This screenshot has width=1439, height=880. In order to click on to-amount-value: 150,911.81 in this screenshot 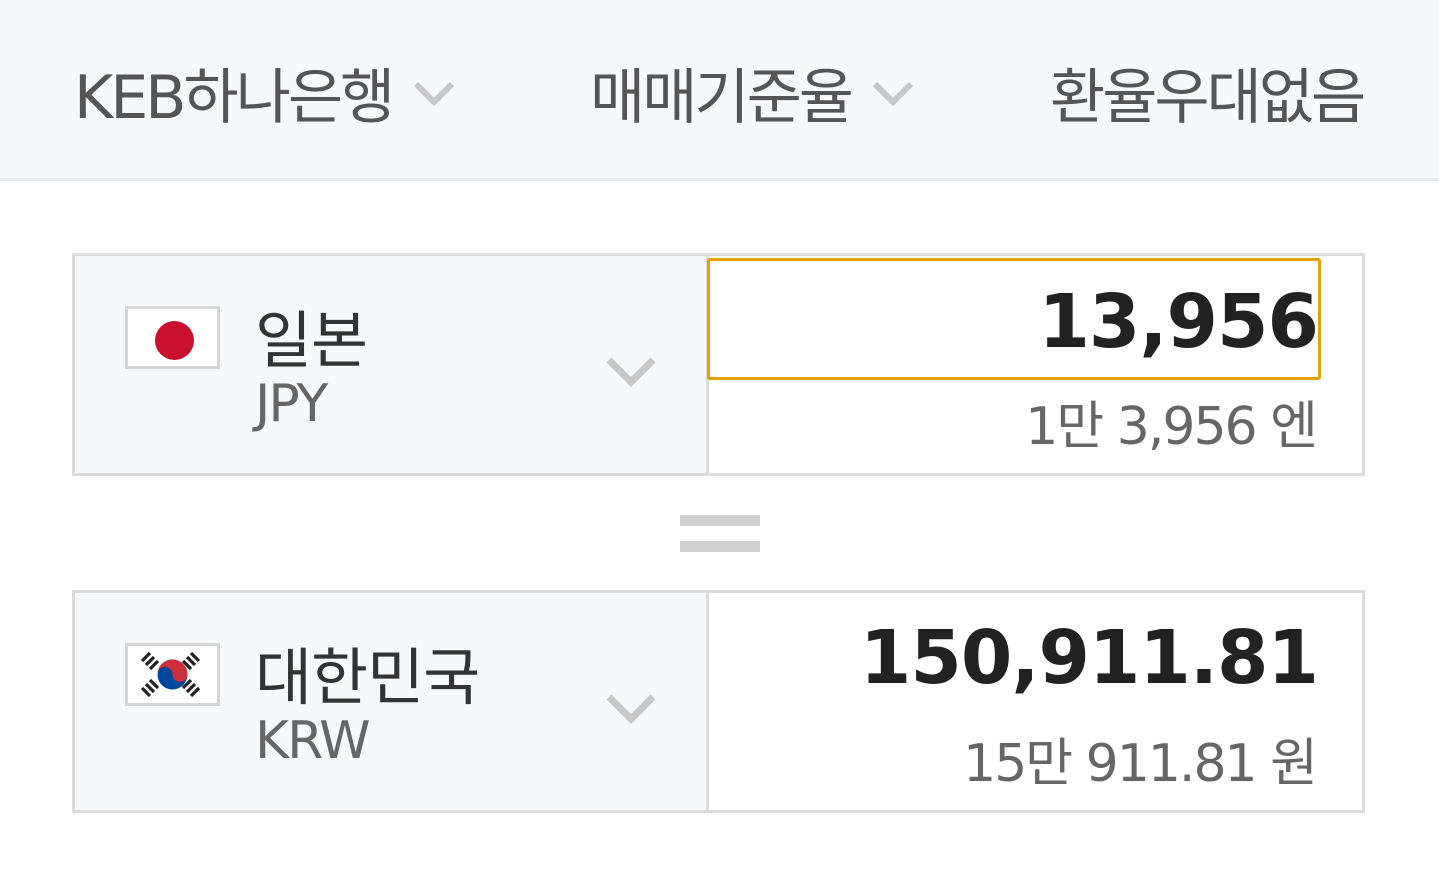, I will do `click(1089, 658)`.